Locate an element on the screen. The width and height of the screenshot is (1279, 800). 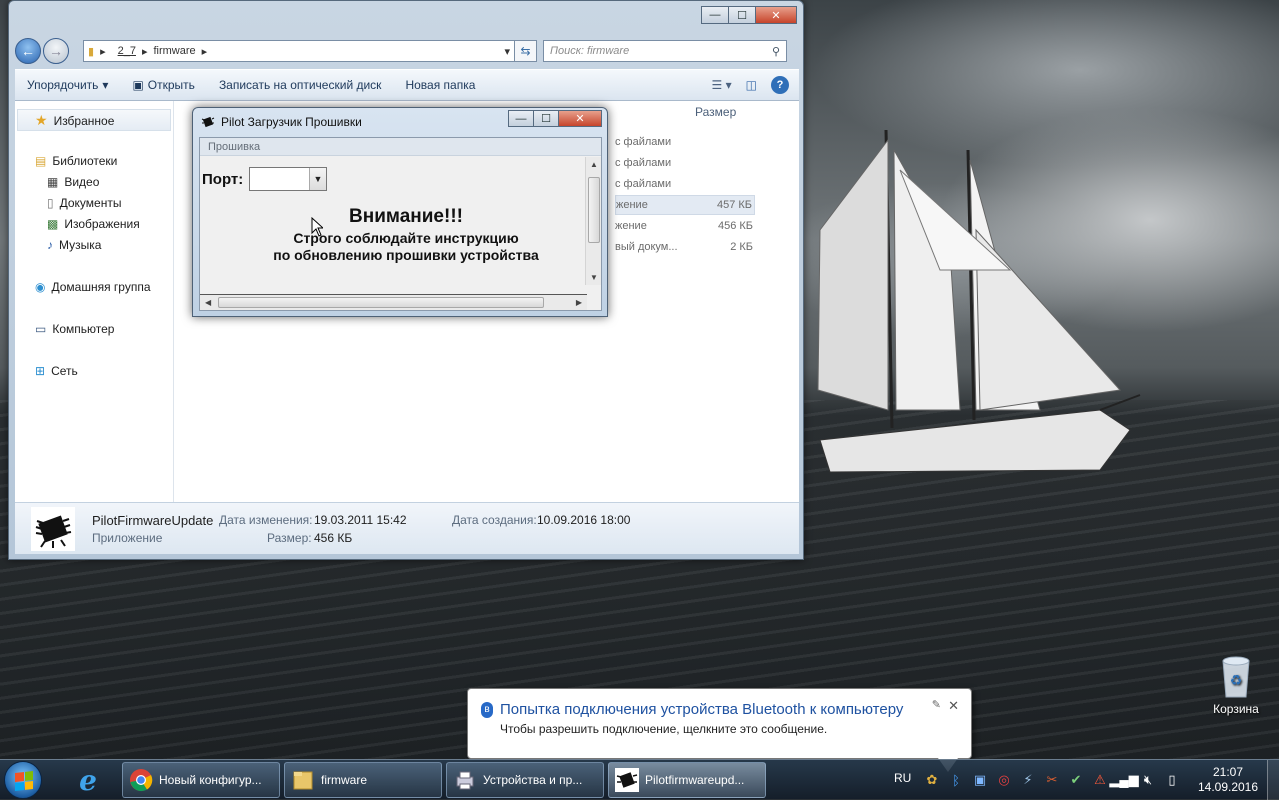
scroll-up-icon: ▲ is located at coordinates (594, 164).